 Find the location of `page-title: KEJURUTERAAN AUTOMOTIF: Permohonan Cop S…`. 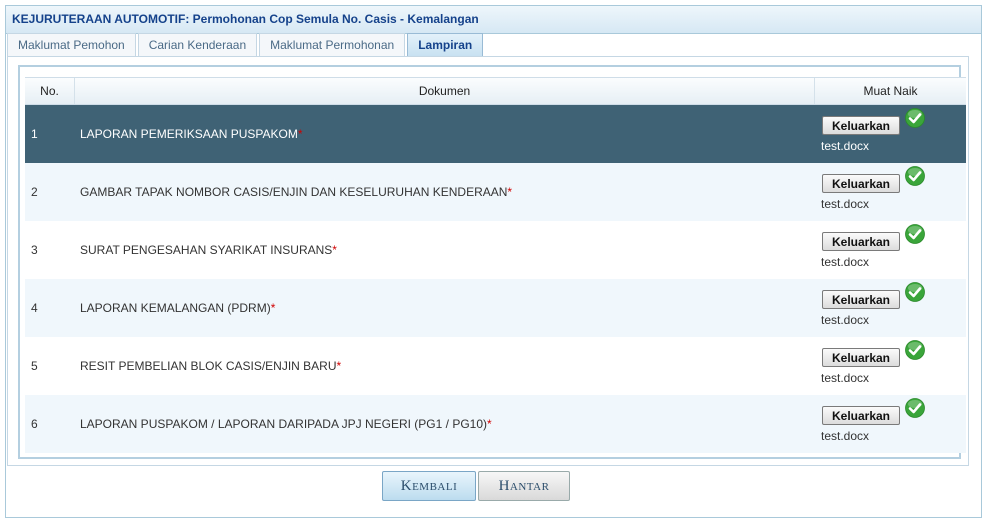

page-title: KEJURUTERAAN AUTOMOTIF: Permohonan Cop S… is located at coordinates (493, 20).